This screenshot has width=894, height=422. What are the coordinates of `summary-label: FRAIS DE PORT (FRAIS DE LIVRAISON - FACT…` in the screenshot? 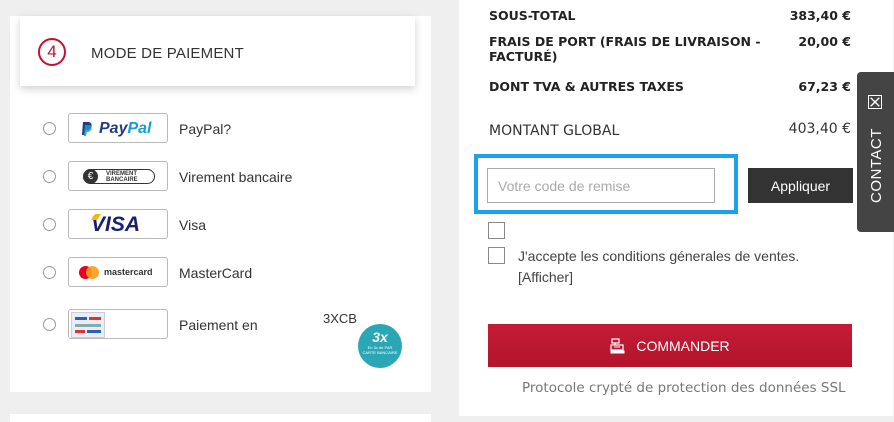 It's located at (625, 49).